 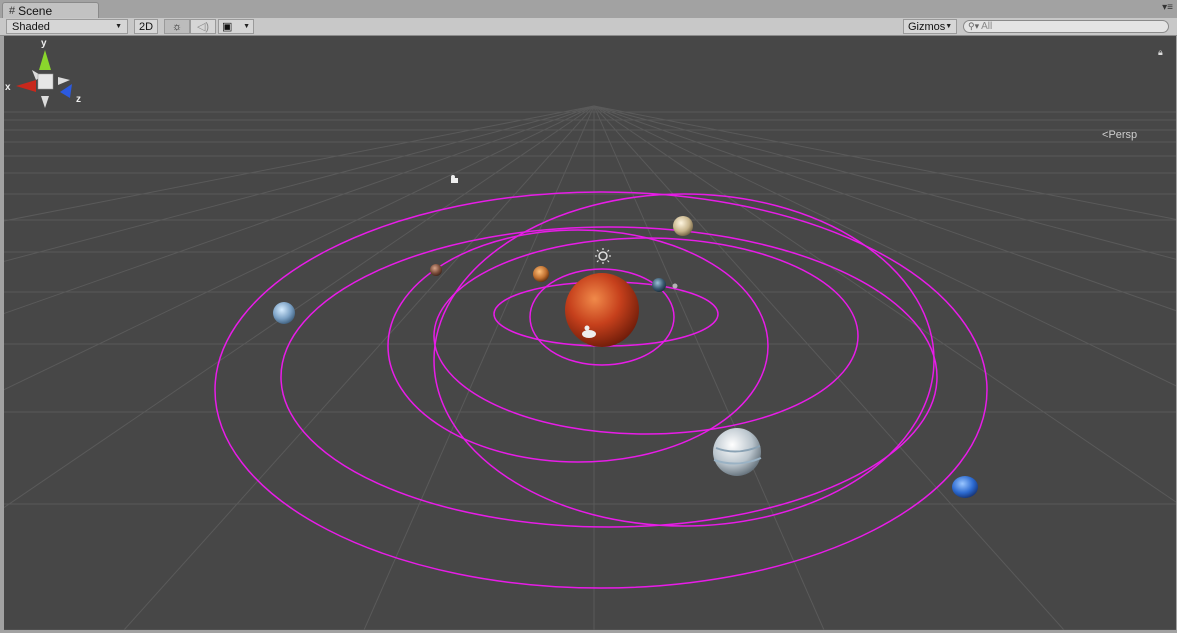 I want to click on effects-dropdown: ▣ ▼, so click(x=236, y=26).